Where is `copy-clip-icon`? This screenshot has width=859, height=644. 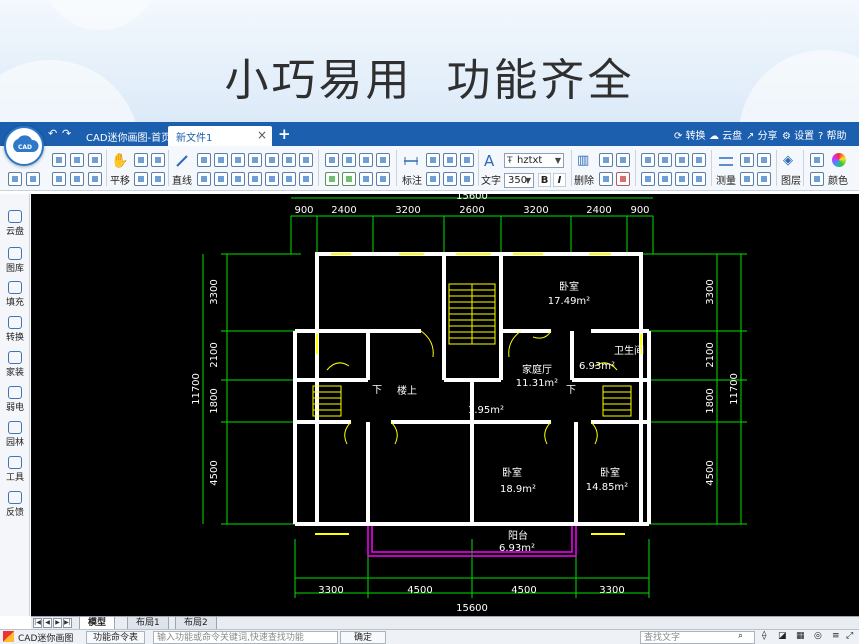 copy-clip-icon is located at coordinates (606, 160).